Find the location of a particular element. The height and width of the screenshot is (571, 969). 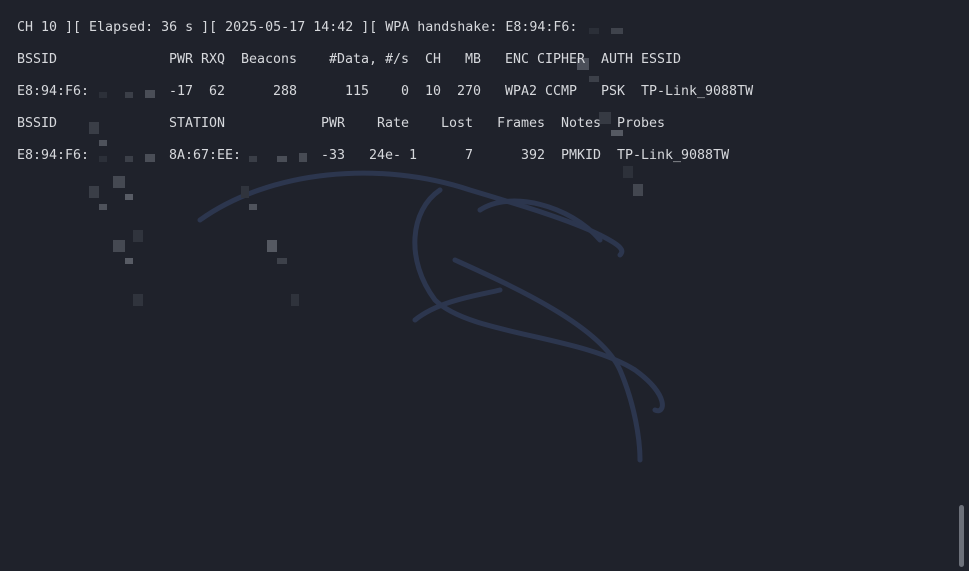

ap-beacons: 288 is located at coordinates (285, 91).